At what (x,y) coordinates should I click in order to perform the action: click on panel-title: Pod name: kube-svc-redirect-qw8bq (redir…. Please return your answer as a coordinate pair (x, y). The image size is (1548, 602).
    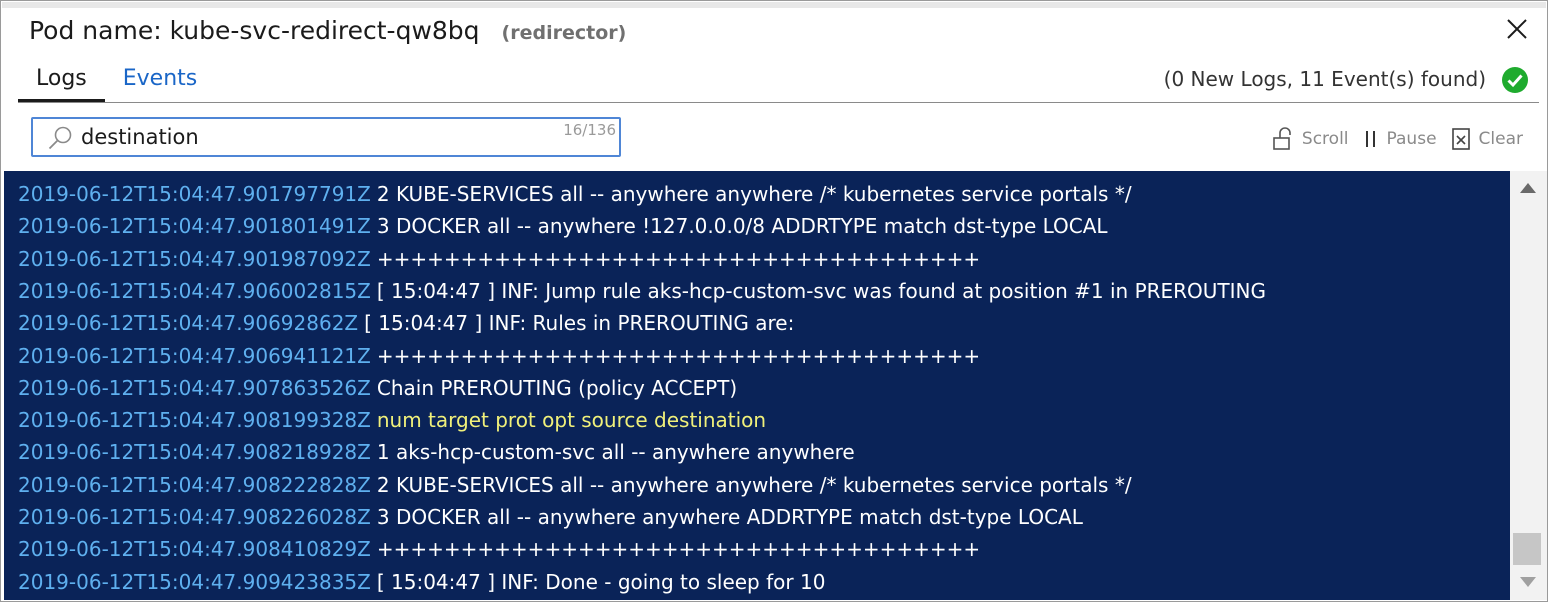
    Looking at the image, I should click on (327, 34).